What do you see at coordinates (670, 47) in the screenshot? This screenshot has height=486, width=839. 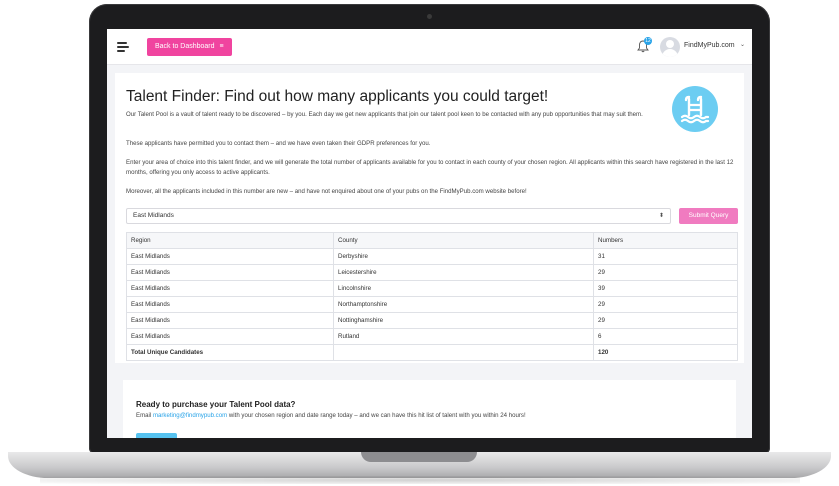 I see `avatar` at bounding box center [670, 47].